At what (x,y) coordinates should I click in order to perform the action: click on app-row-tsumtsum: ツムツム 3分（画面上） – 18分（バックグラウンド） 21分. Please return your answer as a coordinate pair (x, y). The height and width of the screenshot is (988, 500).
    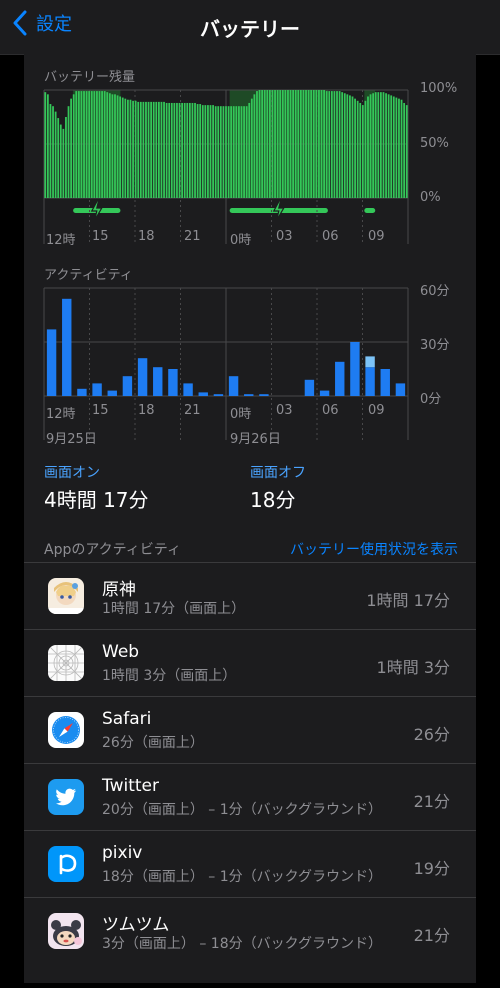
    Looking at the image, I should click on (250, 942).